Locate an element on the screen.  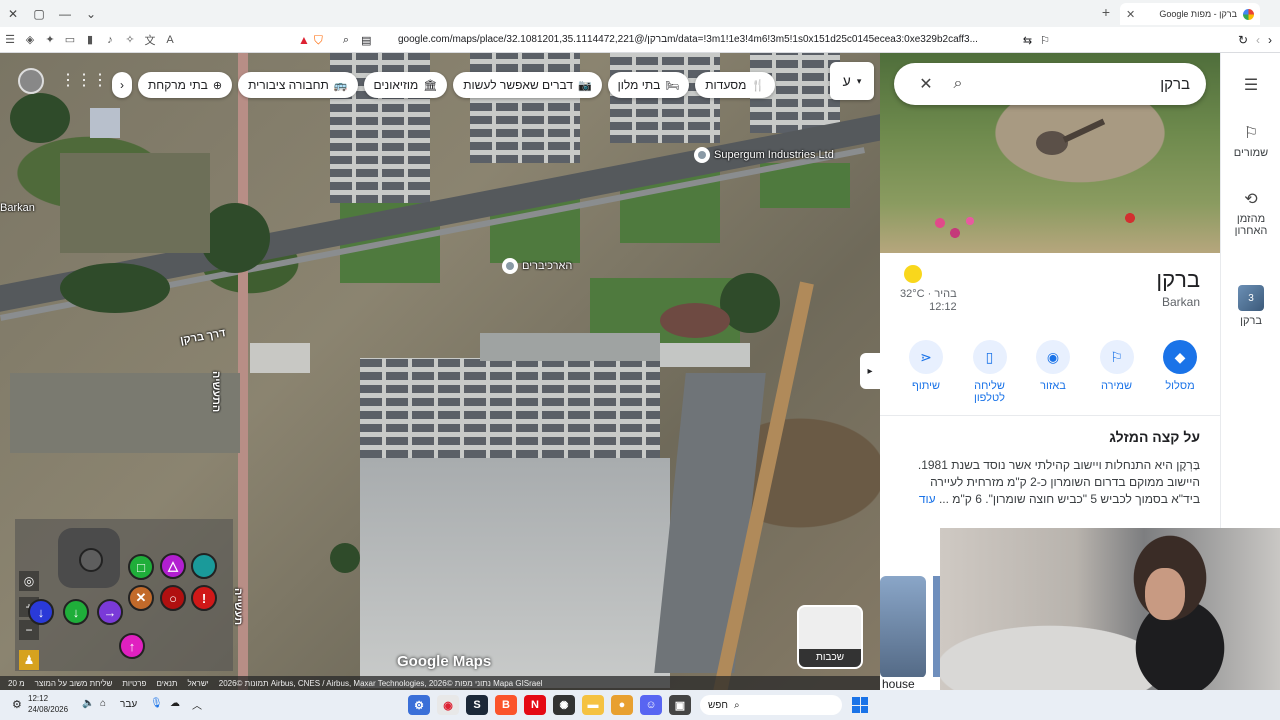
pad-circle-button: ○ is located at coordinates (173, 598).